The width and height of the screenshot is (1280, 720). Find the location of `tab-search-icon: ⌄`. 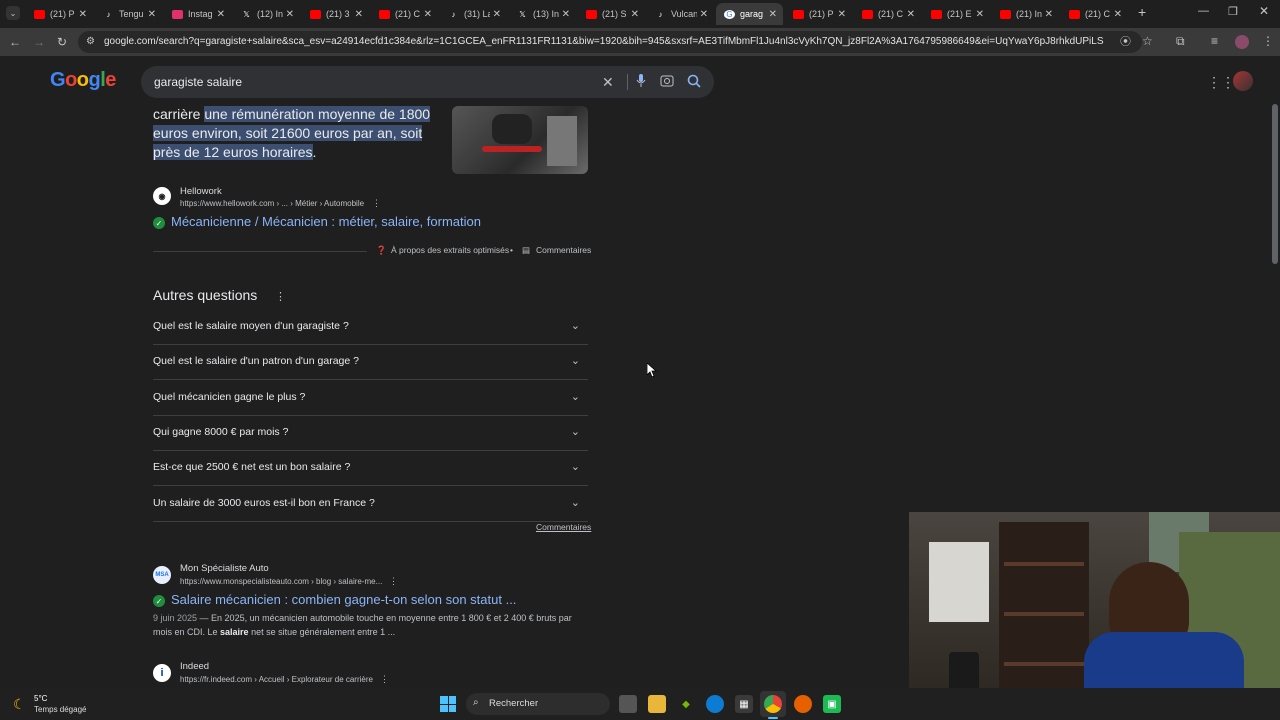

tab-search-icon: ⌄ is located at coordinates (13, 13).